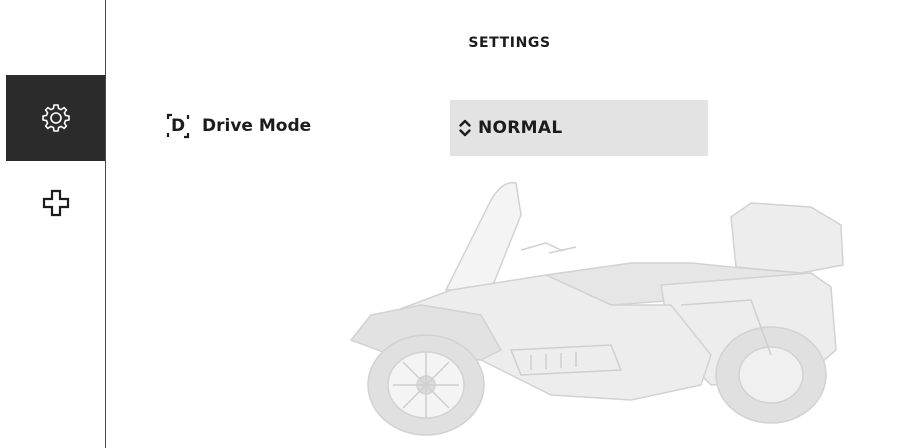 This screenshot has width=913, height=448. What do you see at coordinates (509, 43) in the screenshot?
I see `page-title: SETTINGS` at bounding box center [509, 43].